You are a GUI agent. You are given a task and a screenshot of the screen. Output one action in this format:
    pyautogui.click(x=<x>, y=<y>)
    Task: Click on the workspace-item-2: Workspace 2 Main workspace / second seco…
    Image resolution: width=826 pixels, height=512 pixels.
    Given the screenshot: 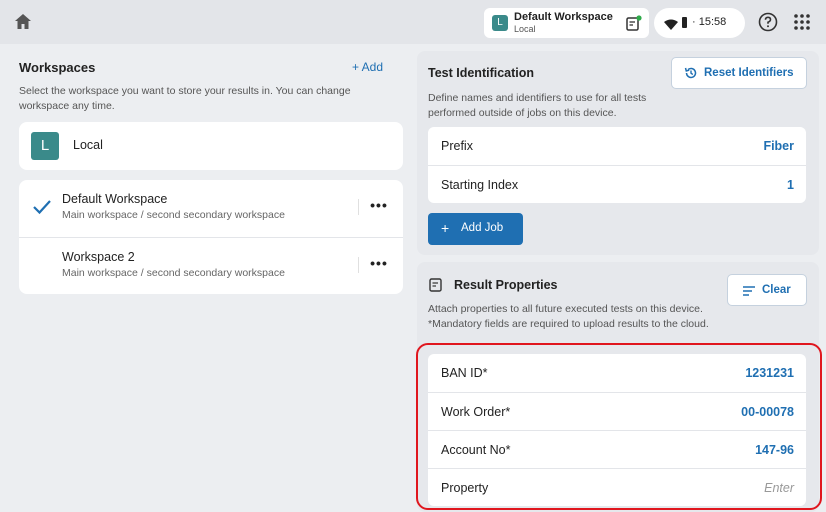 What is the action you would take?
    pyautogui.click(x=211, y=265)
    